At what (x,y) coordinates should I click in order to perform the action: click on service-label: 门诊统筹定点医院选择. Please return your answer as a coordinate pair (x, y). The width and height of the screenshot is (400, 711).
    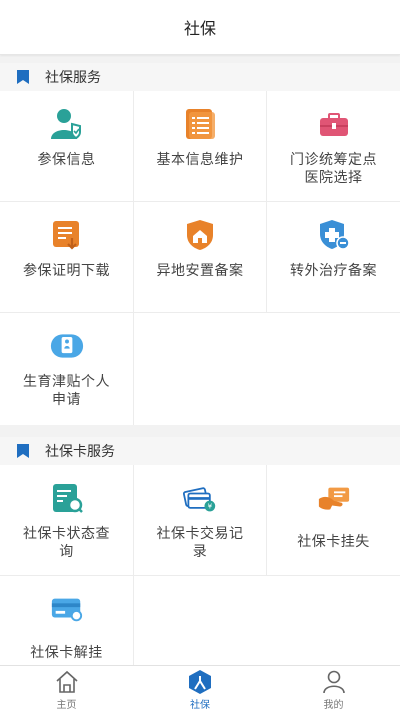
    Looking at the image, I should click on (333, 169).